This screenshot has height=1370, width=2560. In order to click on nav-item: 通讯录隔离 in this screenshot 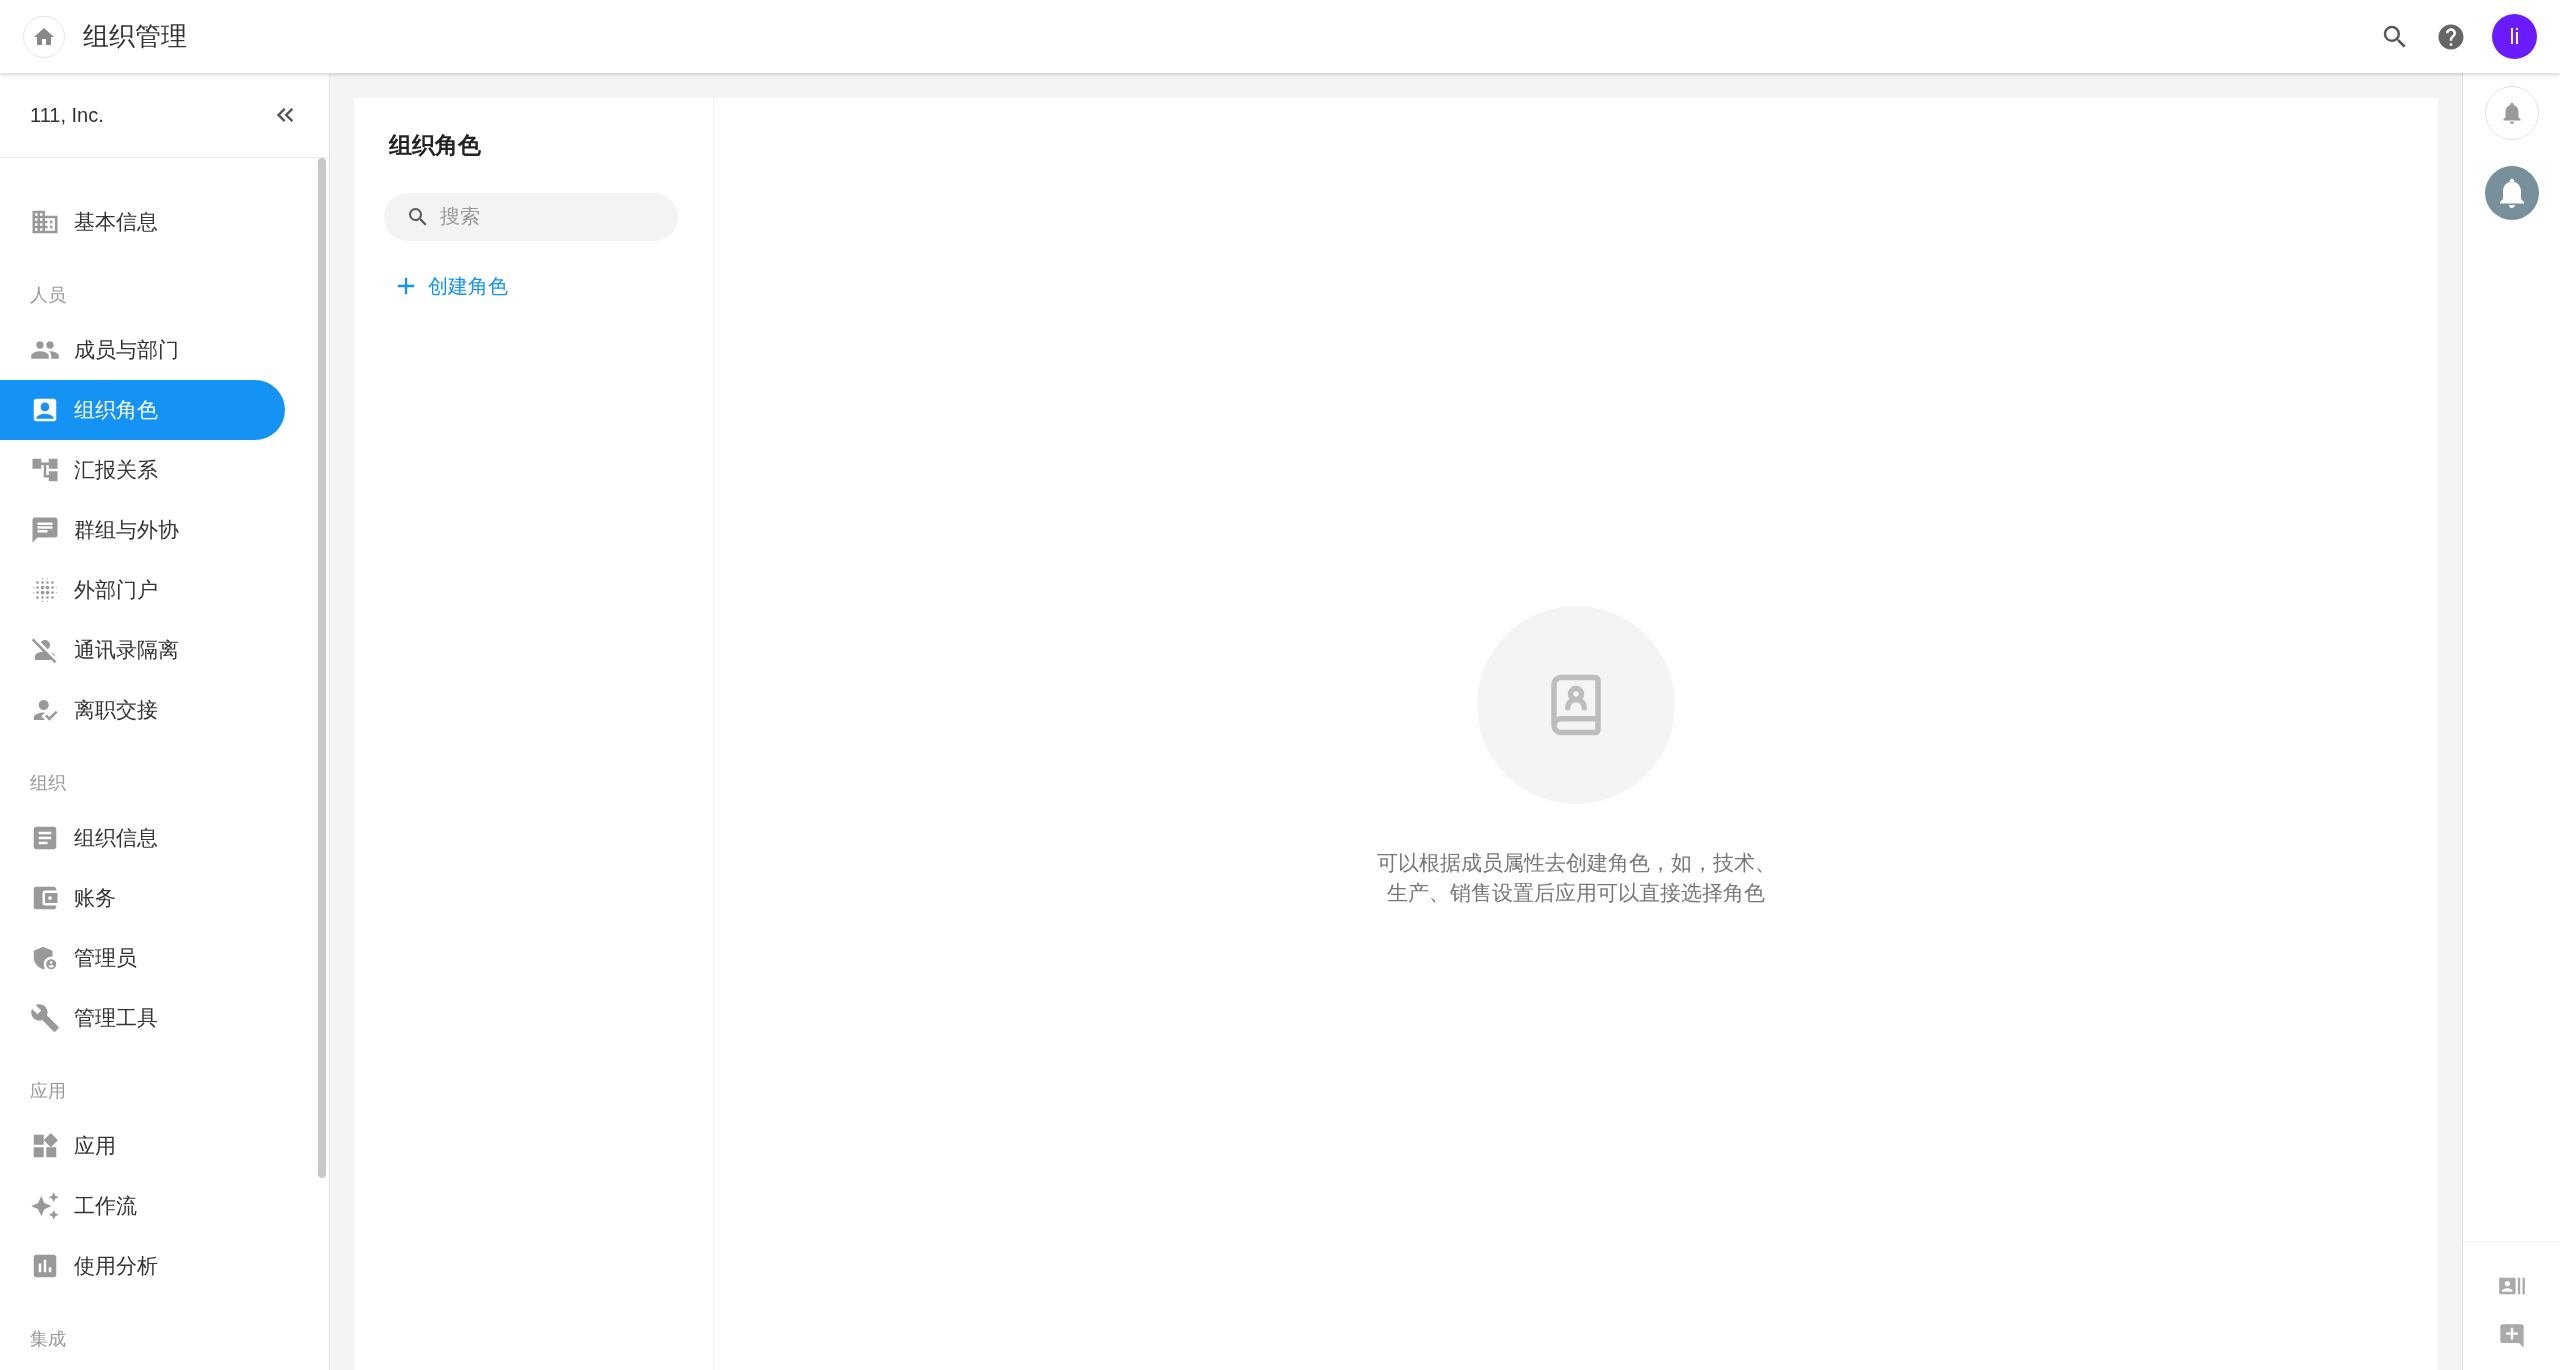, I will do `click(142, 650)`.